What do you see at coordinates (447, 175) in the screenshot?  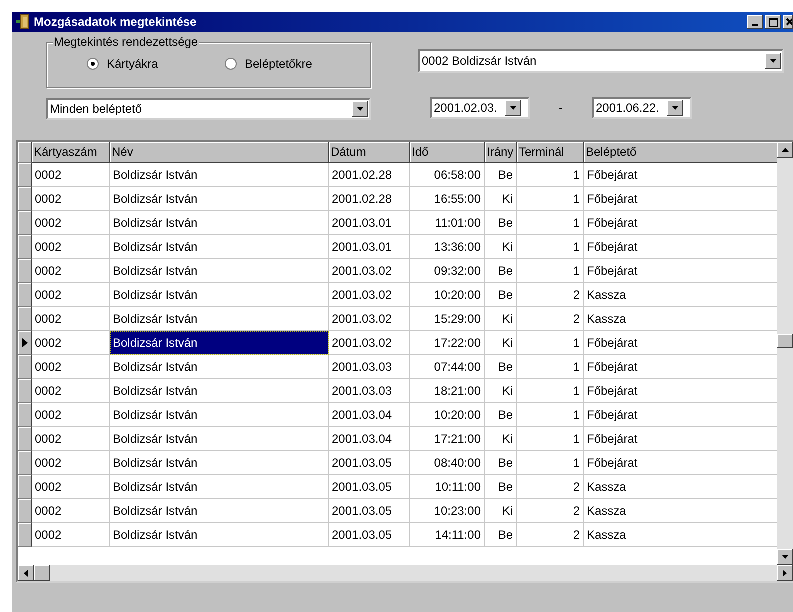 I see `table-cell: 06:58:00` at bounding box center [447, 175].